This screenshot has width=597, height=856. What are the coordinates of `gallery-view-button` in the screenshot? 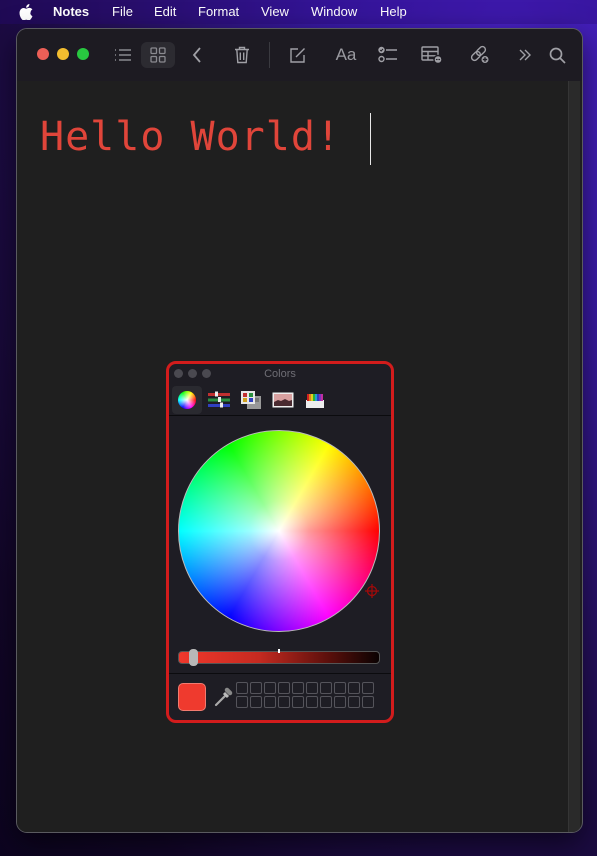 It's located at (158, 55).